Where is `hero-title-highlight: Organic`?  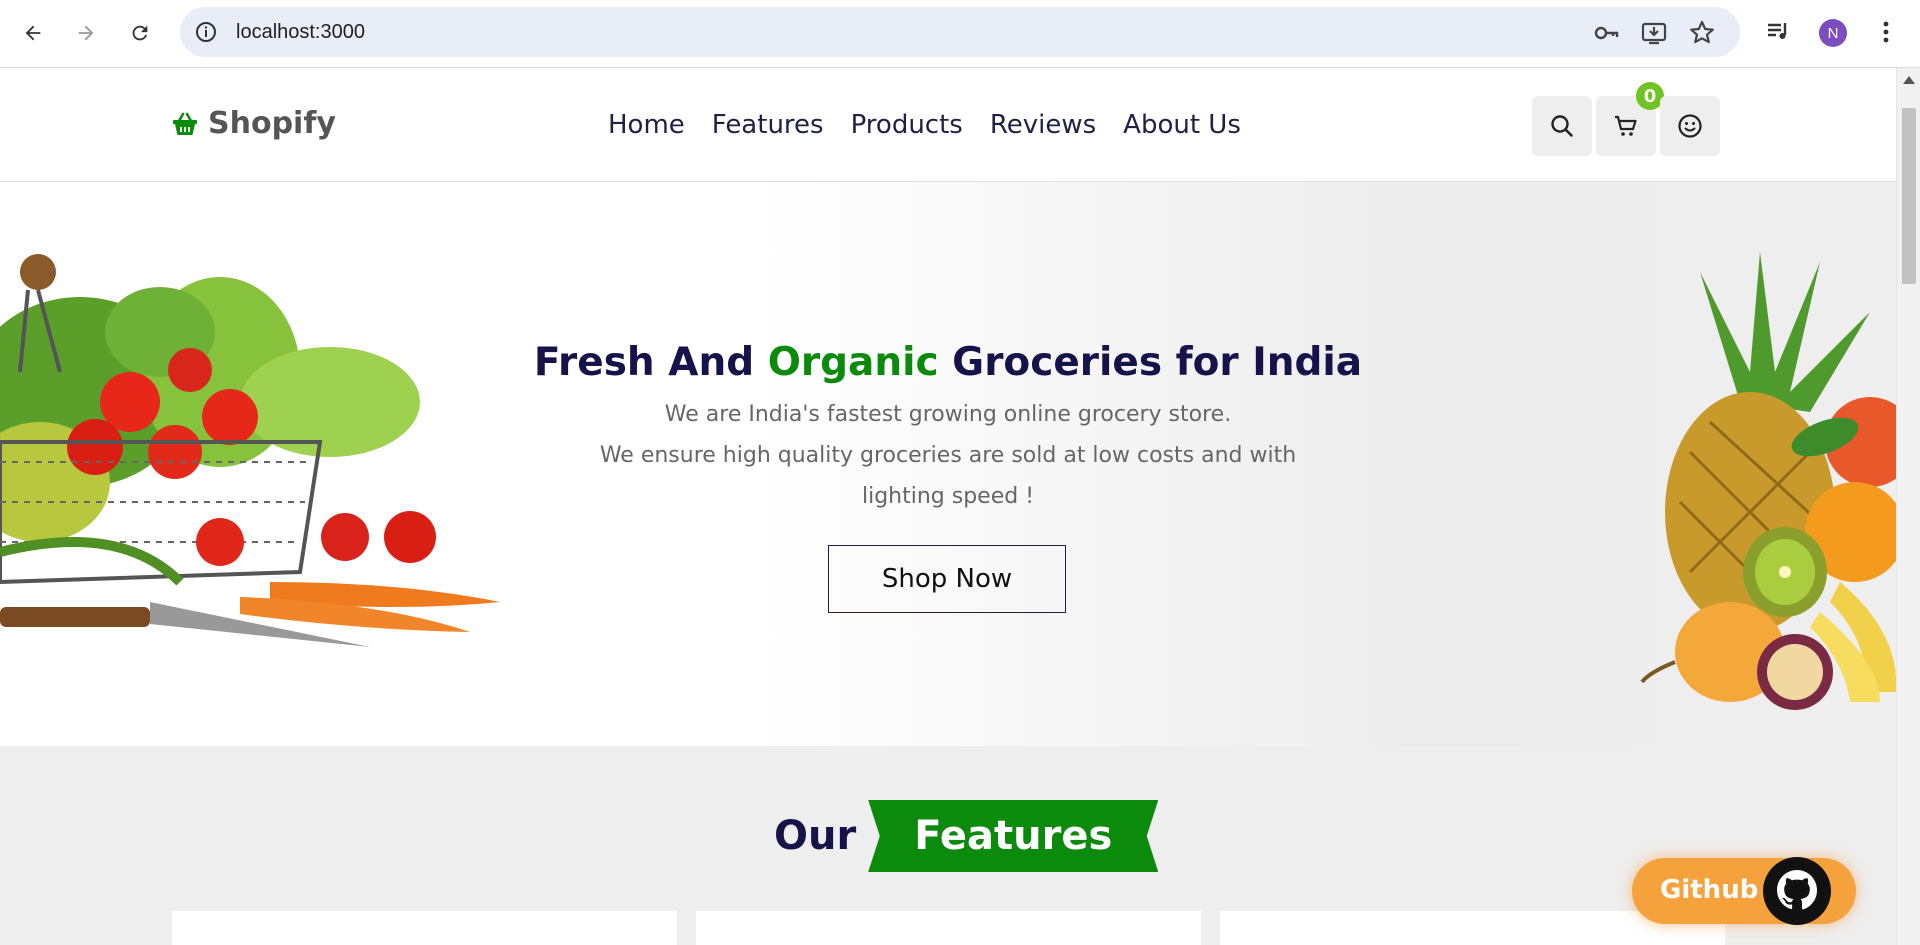
hero-title-highlight: Organic is located at coordinates (853, 362).